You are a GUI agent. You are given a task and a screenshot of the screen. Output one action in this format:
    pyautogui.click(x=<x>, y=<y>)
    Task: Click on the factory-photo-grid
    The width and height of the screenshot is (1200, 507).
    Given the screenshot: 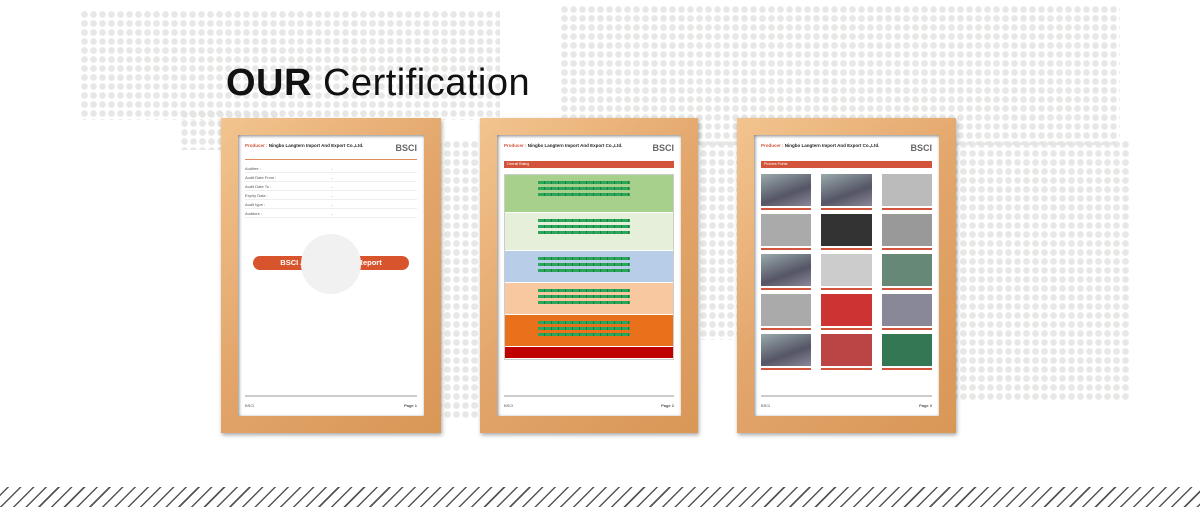 What is the action you would take?
    pyautogui.click(x=847, y=272)
    